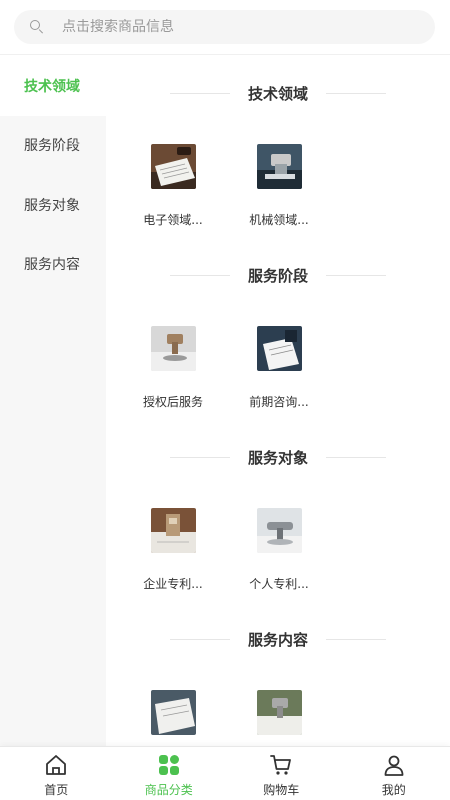 This screenshot has height=800, width=450. What do you see at coordinates (281, 790) in the screenshot?
I see `tab-label: 购物车` at bounding box center [281, 790].